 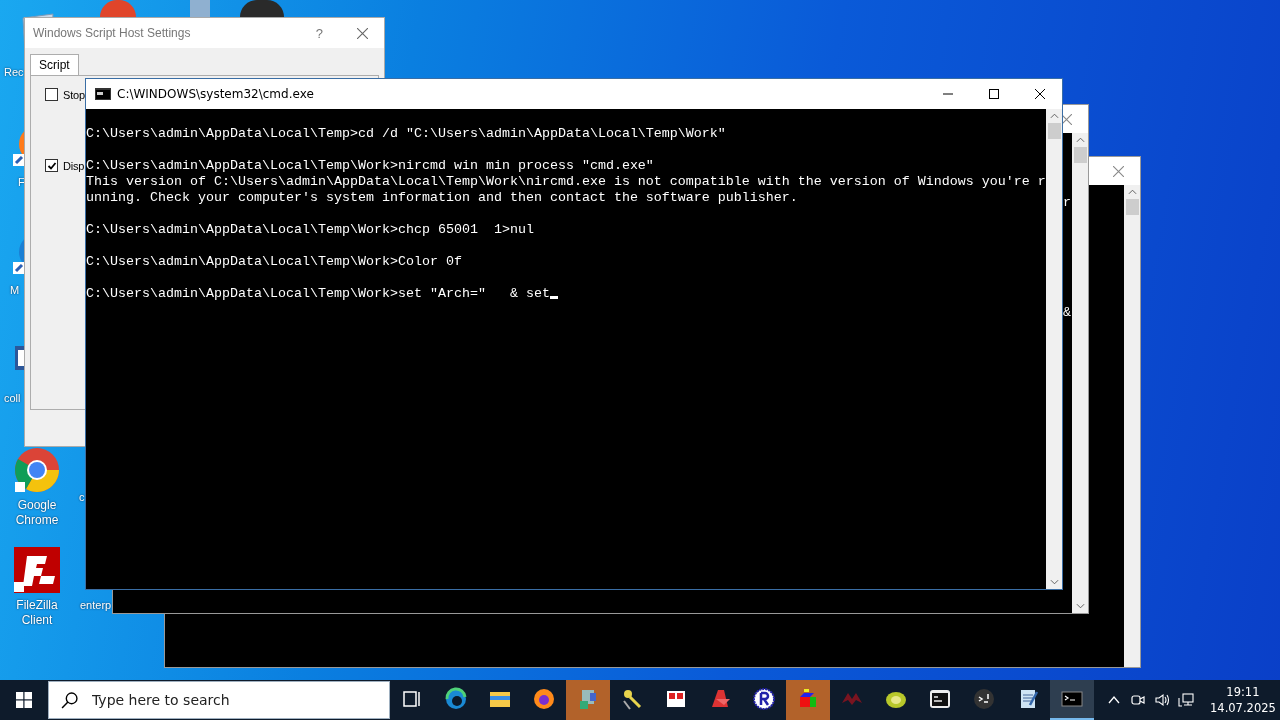 What do you see at coordinates (1067, 202) in the screenshot?
I see `console-text: r` at bounding box center [1067, 202].